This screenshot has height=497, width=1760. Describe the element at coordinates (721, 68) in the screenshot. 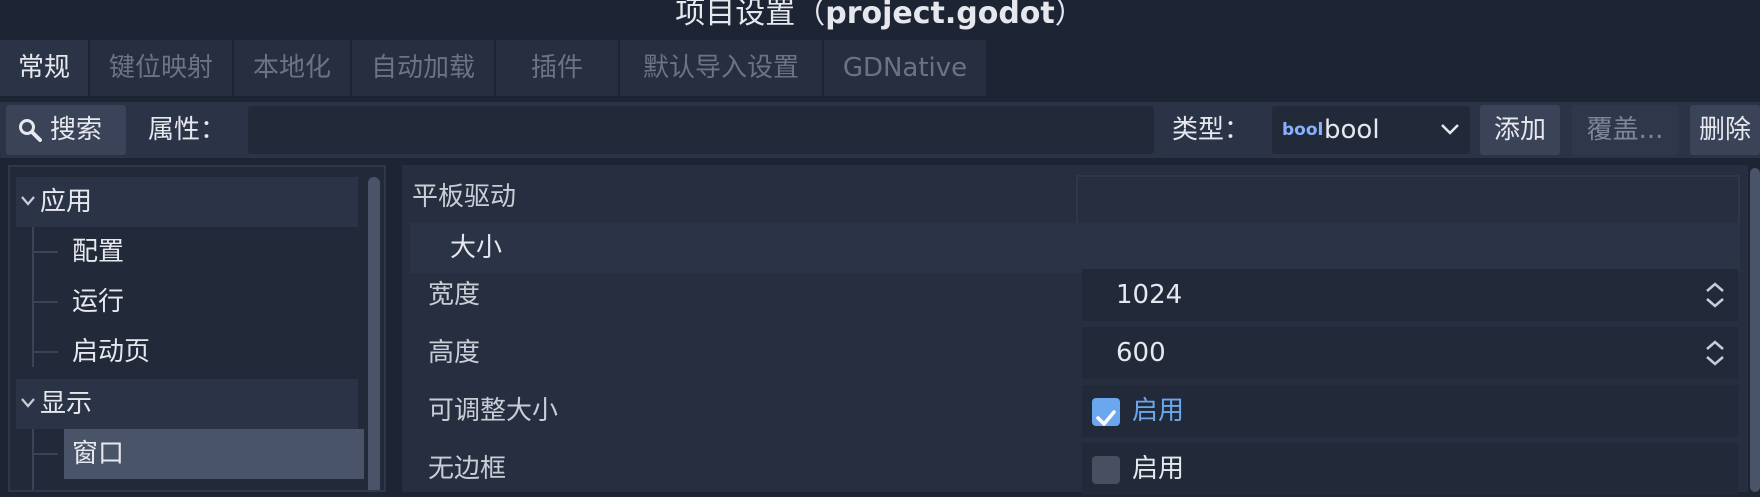

I see `tab-import-defaults: 默认导入设置` at that location.